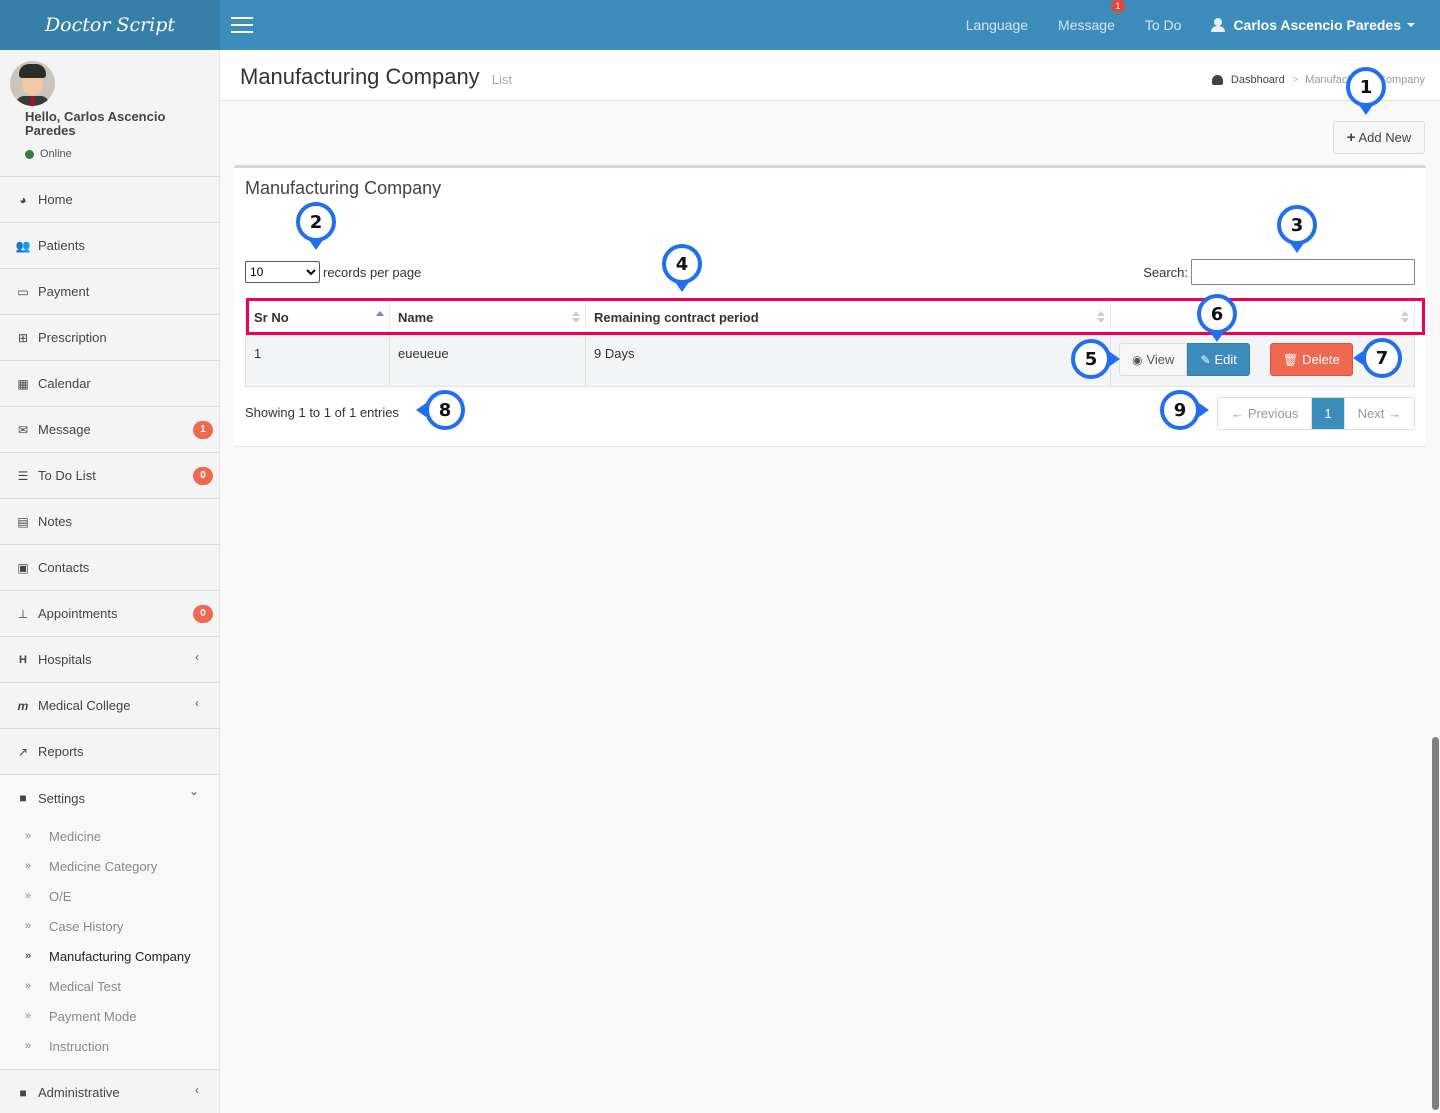 This screenshot has height=1113, width=1440. I want to click on table-search: Search:, so click(1279, 272).